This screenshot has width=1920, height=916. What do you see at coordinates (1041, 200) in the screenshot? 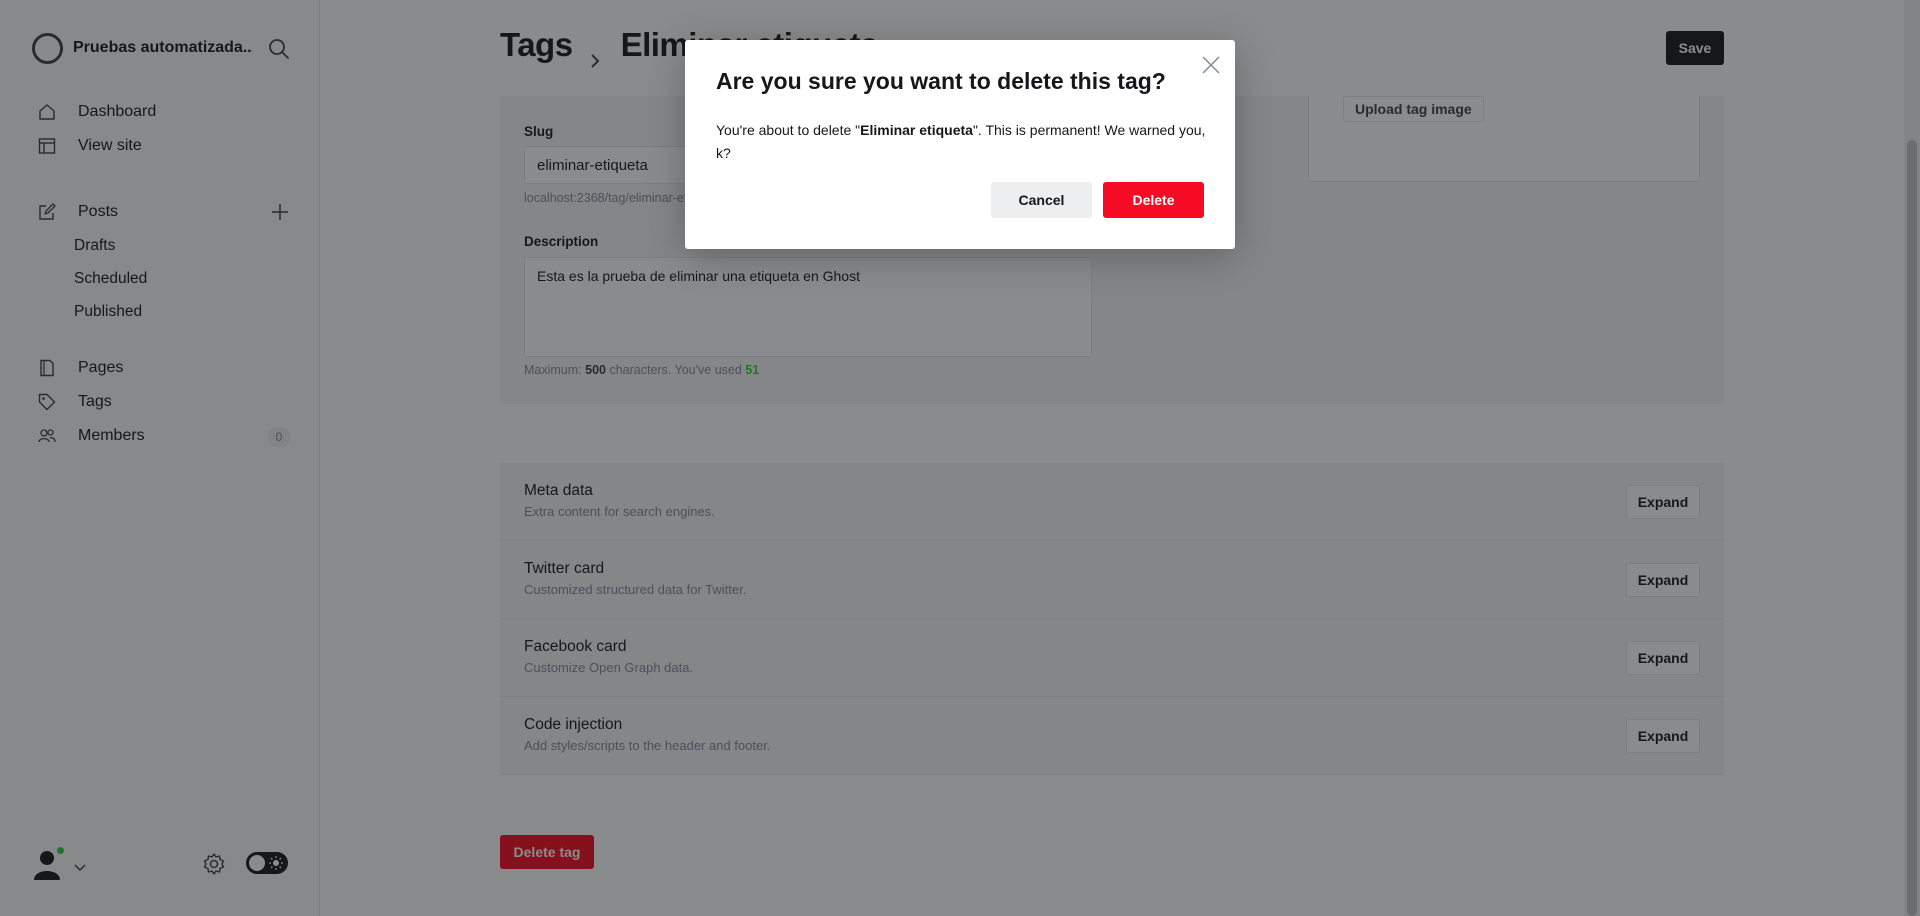
I see `cancel-button: Cancel` at bounding box center [1041, 200].